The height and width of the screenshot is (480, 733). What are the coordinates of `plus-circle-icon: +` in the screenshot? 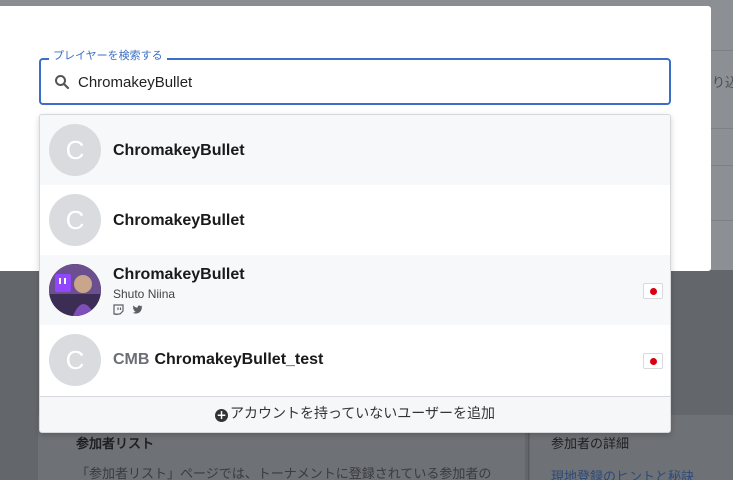 It's located at (221, 415).